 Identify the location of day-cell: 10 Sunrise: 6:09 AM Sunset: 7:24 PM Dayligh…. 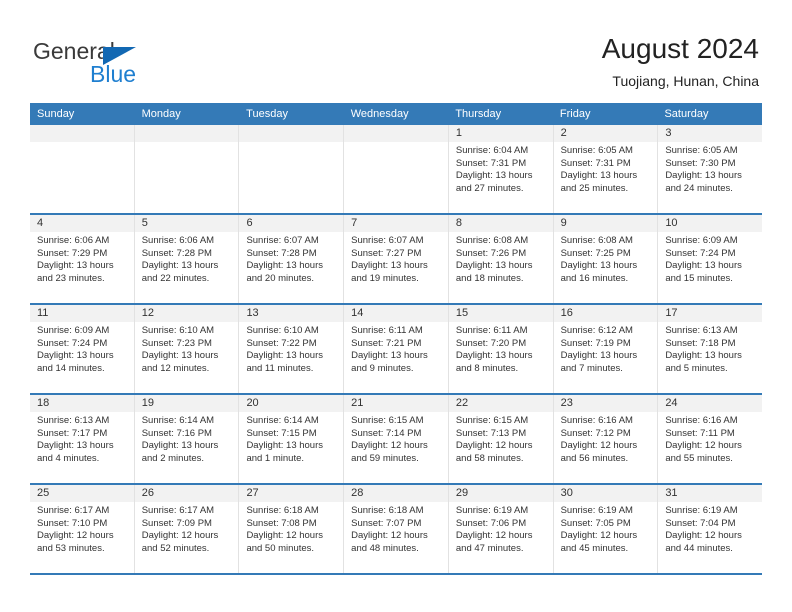
(710, 259).